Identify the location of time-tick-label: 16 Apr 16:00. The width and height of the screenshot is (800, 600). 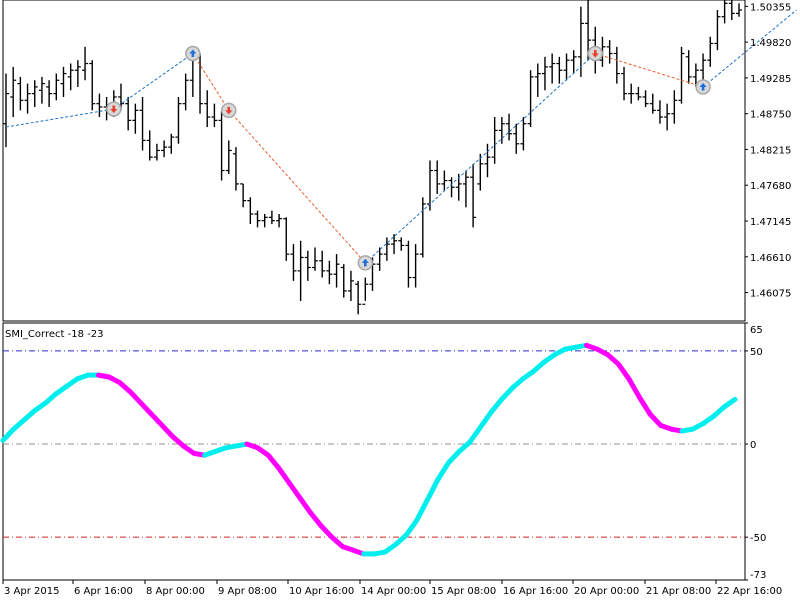
(535, 591).